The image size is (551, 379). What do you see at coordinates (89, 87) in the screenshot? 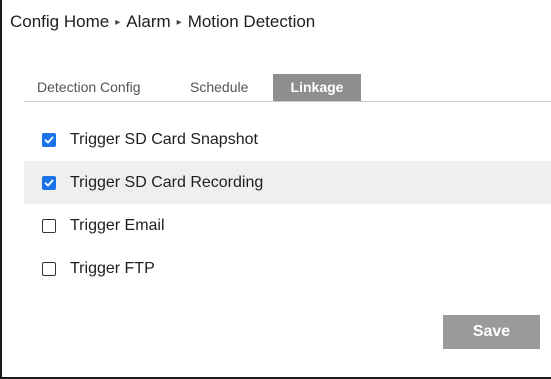
I see `tab-detection-config: Detection Config` at bounding box center [89, 87].